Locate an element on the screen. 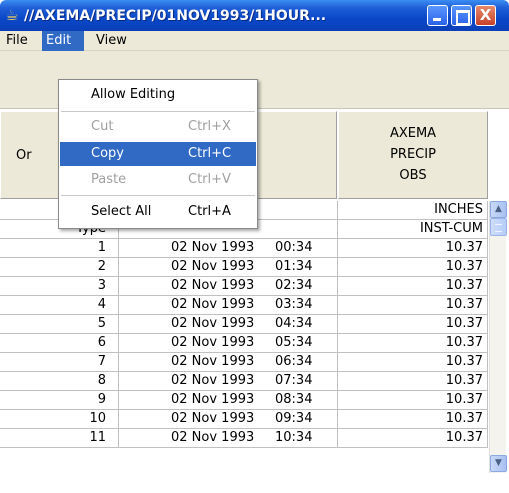  header-location: AXEMA is located at coordinates (413, 133).